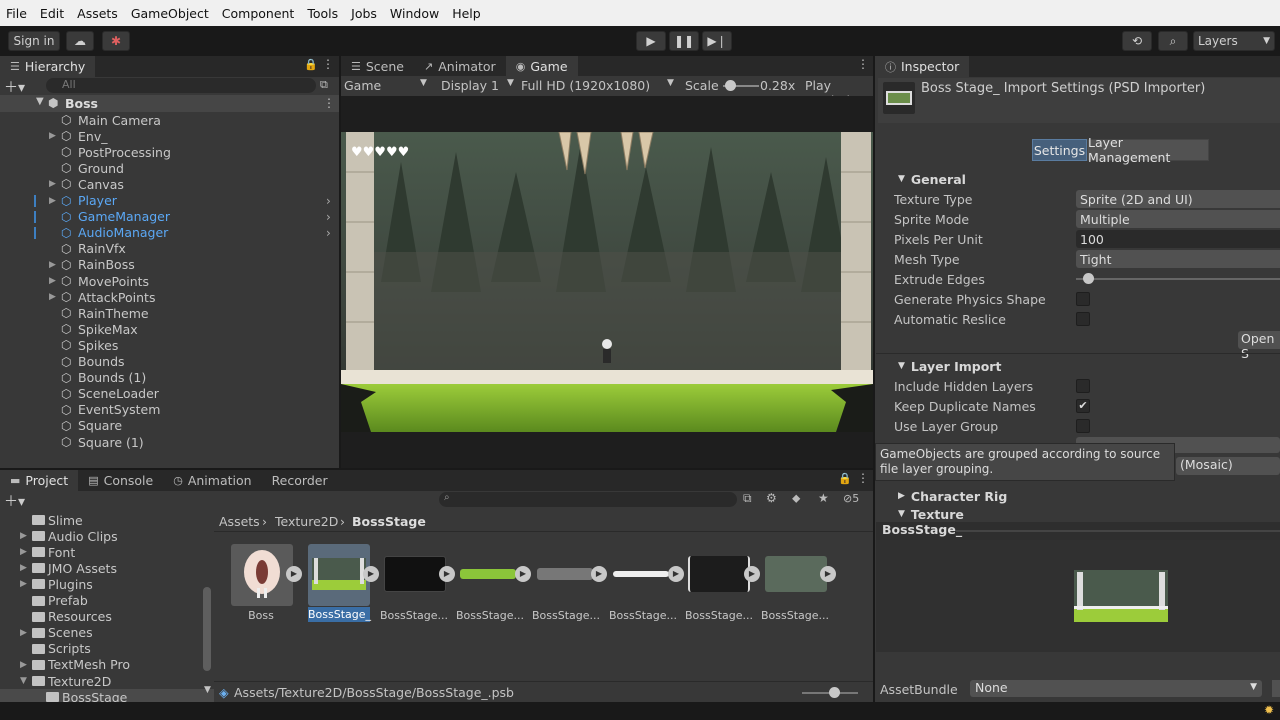 This screenshot has height=720, width=1280. Describe the element at coordinates (170, 13) in the screenshot. I see `menu-gameobject: GameObject` at that location.